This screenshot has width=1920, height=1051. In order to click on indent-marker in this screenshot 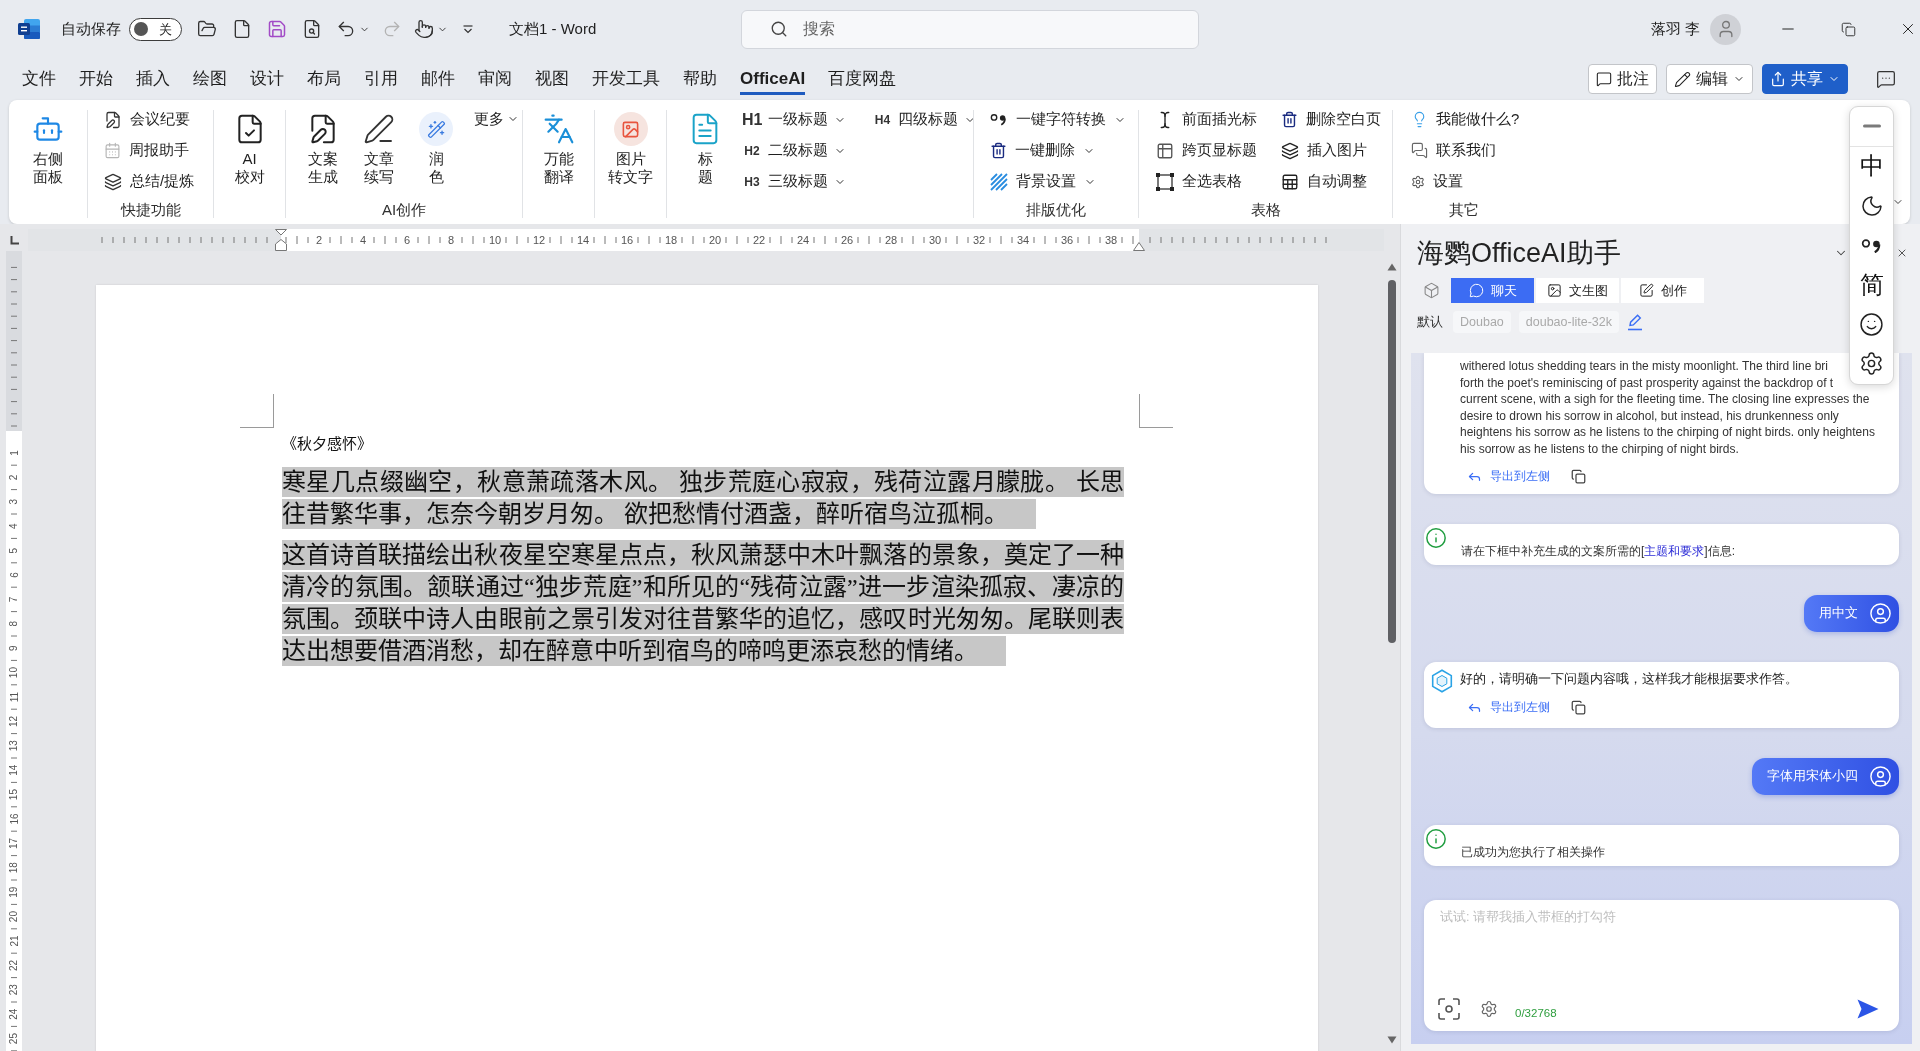, I will do `click(281, 232)`.